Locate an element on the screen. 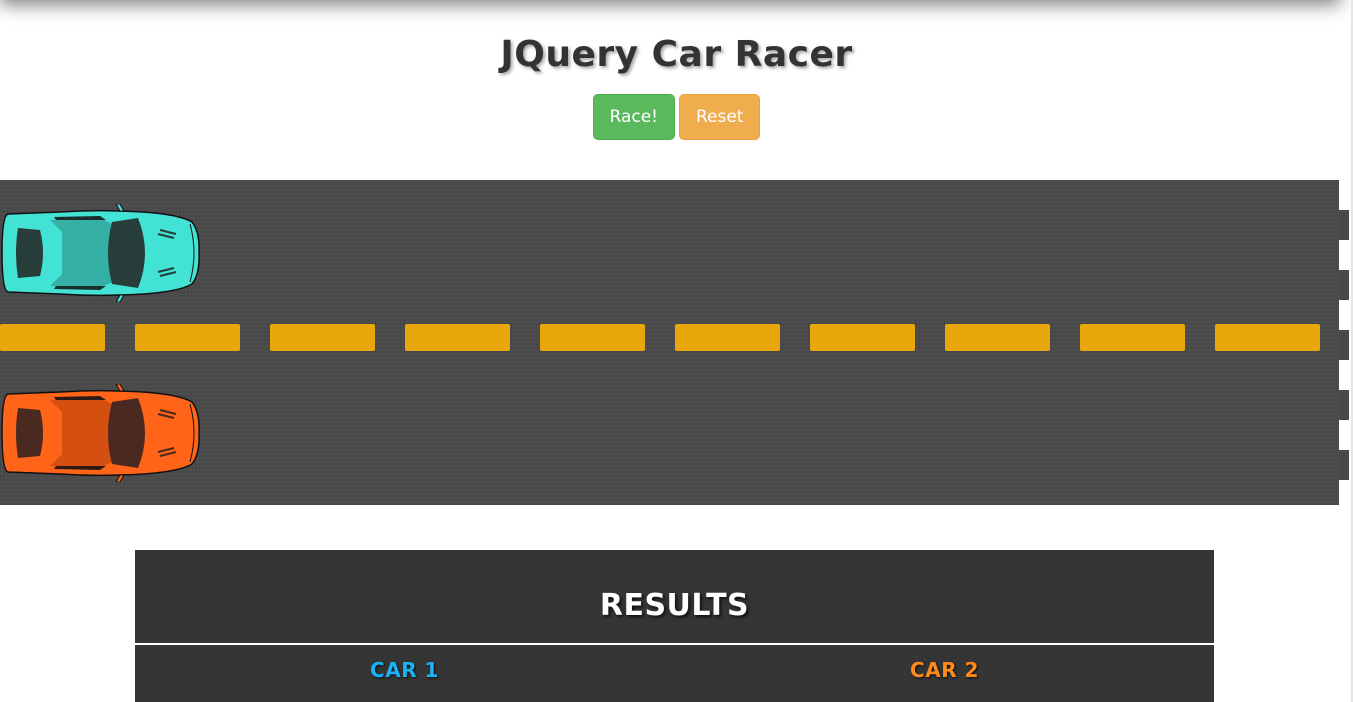  reset-button: Reset is located at coordinates (719, 117).